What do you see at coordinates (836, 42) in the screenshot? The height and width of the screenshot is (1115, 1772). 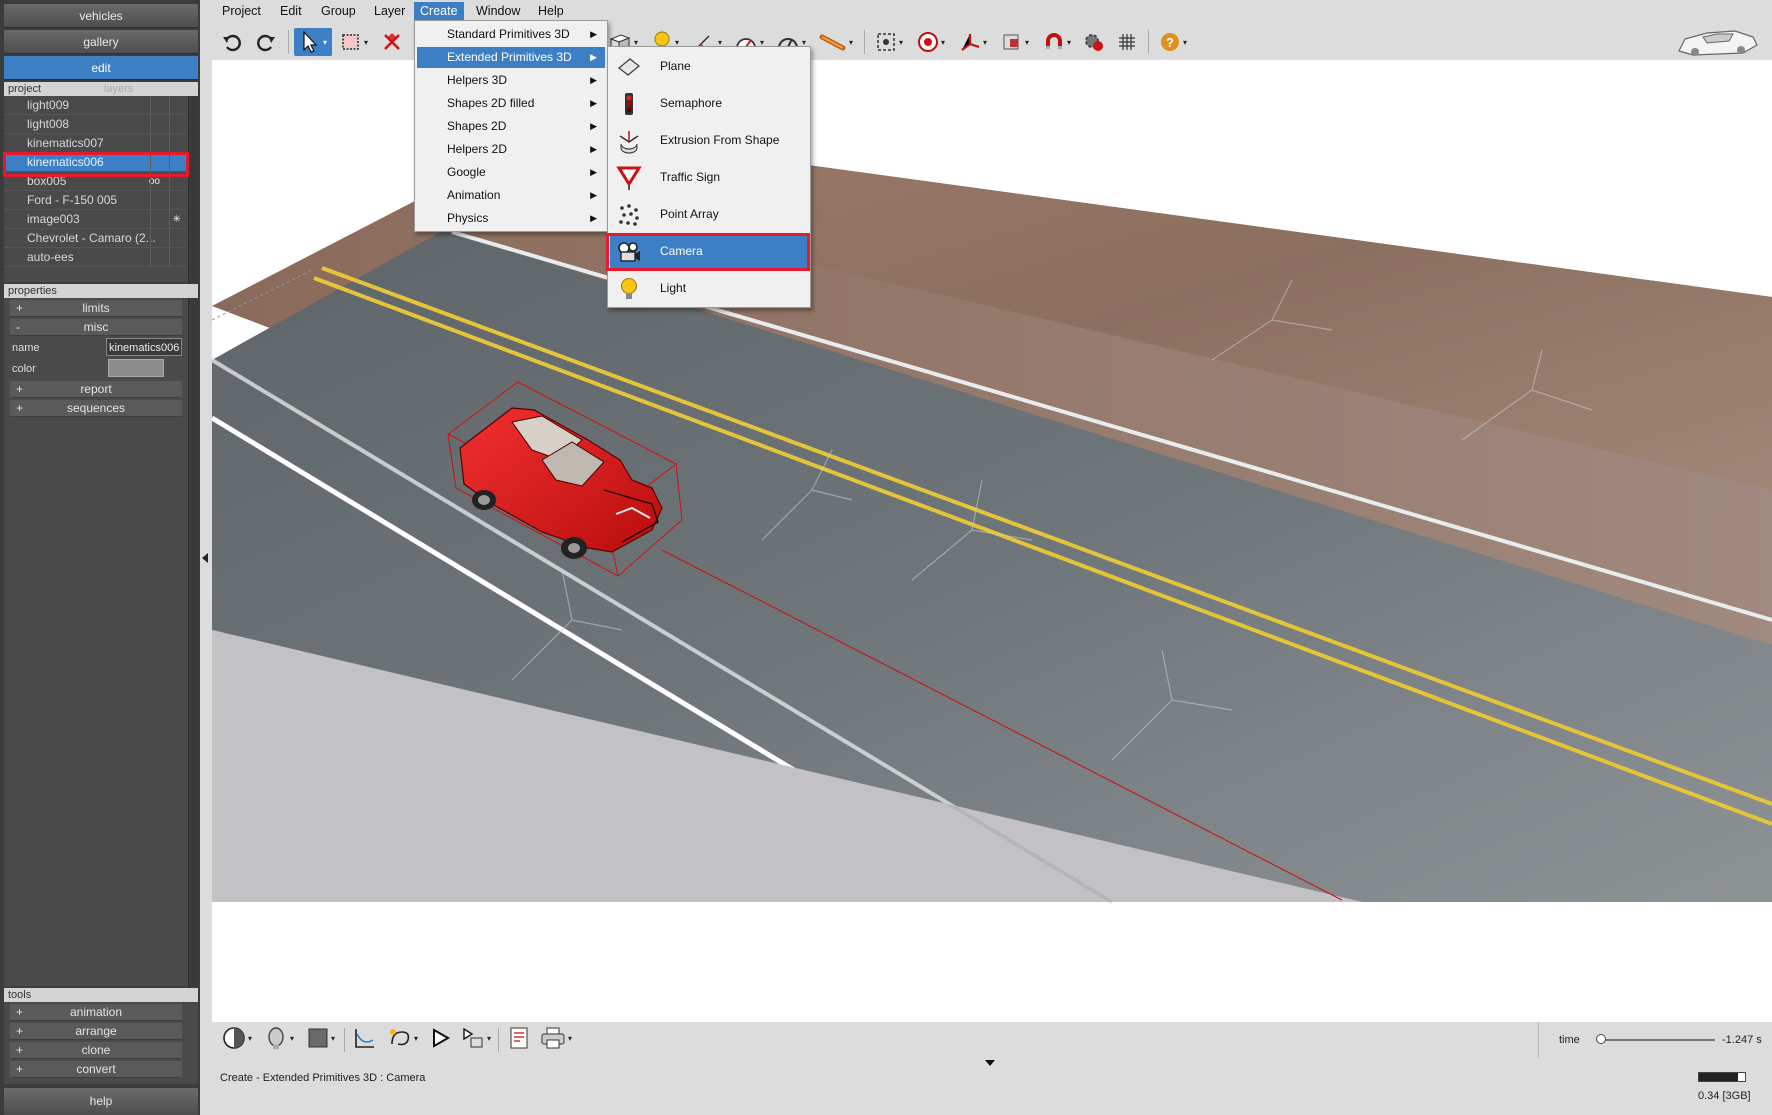 I see `ruler-icon: ▾` at bounding box center [836, 42].